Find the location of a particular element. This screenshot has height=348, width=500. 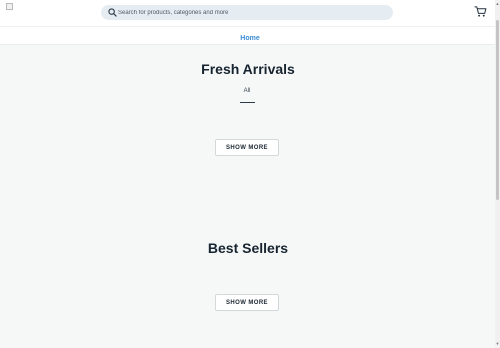

scroll-down-arrow-icon: ▼ is located at coordinates (497, 344).